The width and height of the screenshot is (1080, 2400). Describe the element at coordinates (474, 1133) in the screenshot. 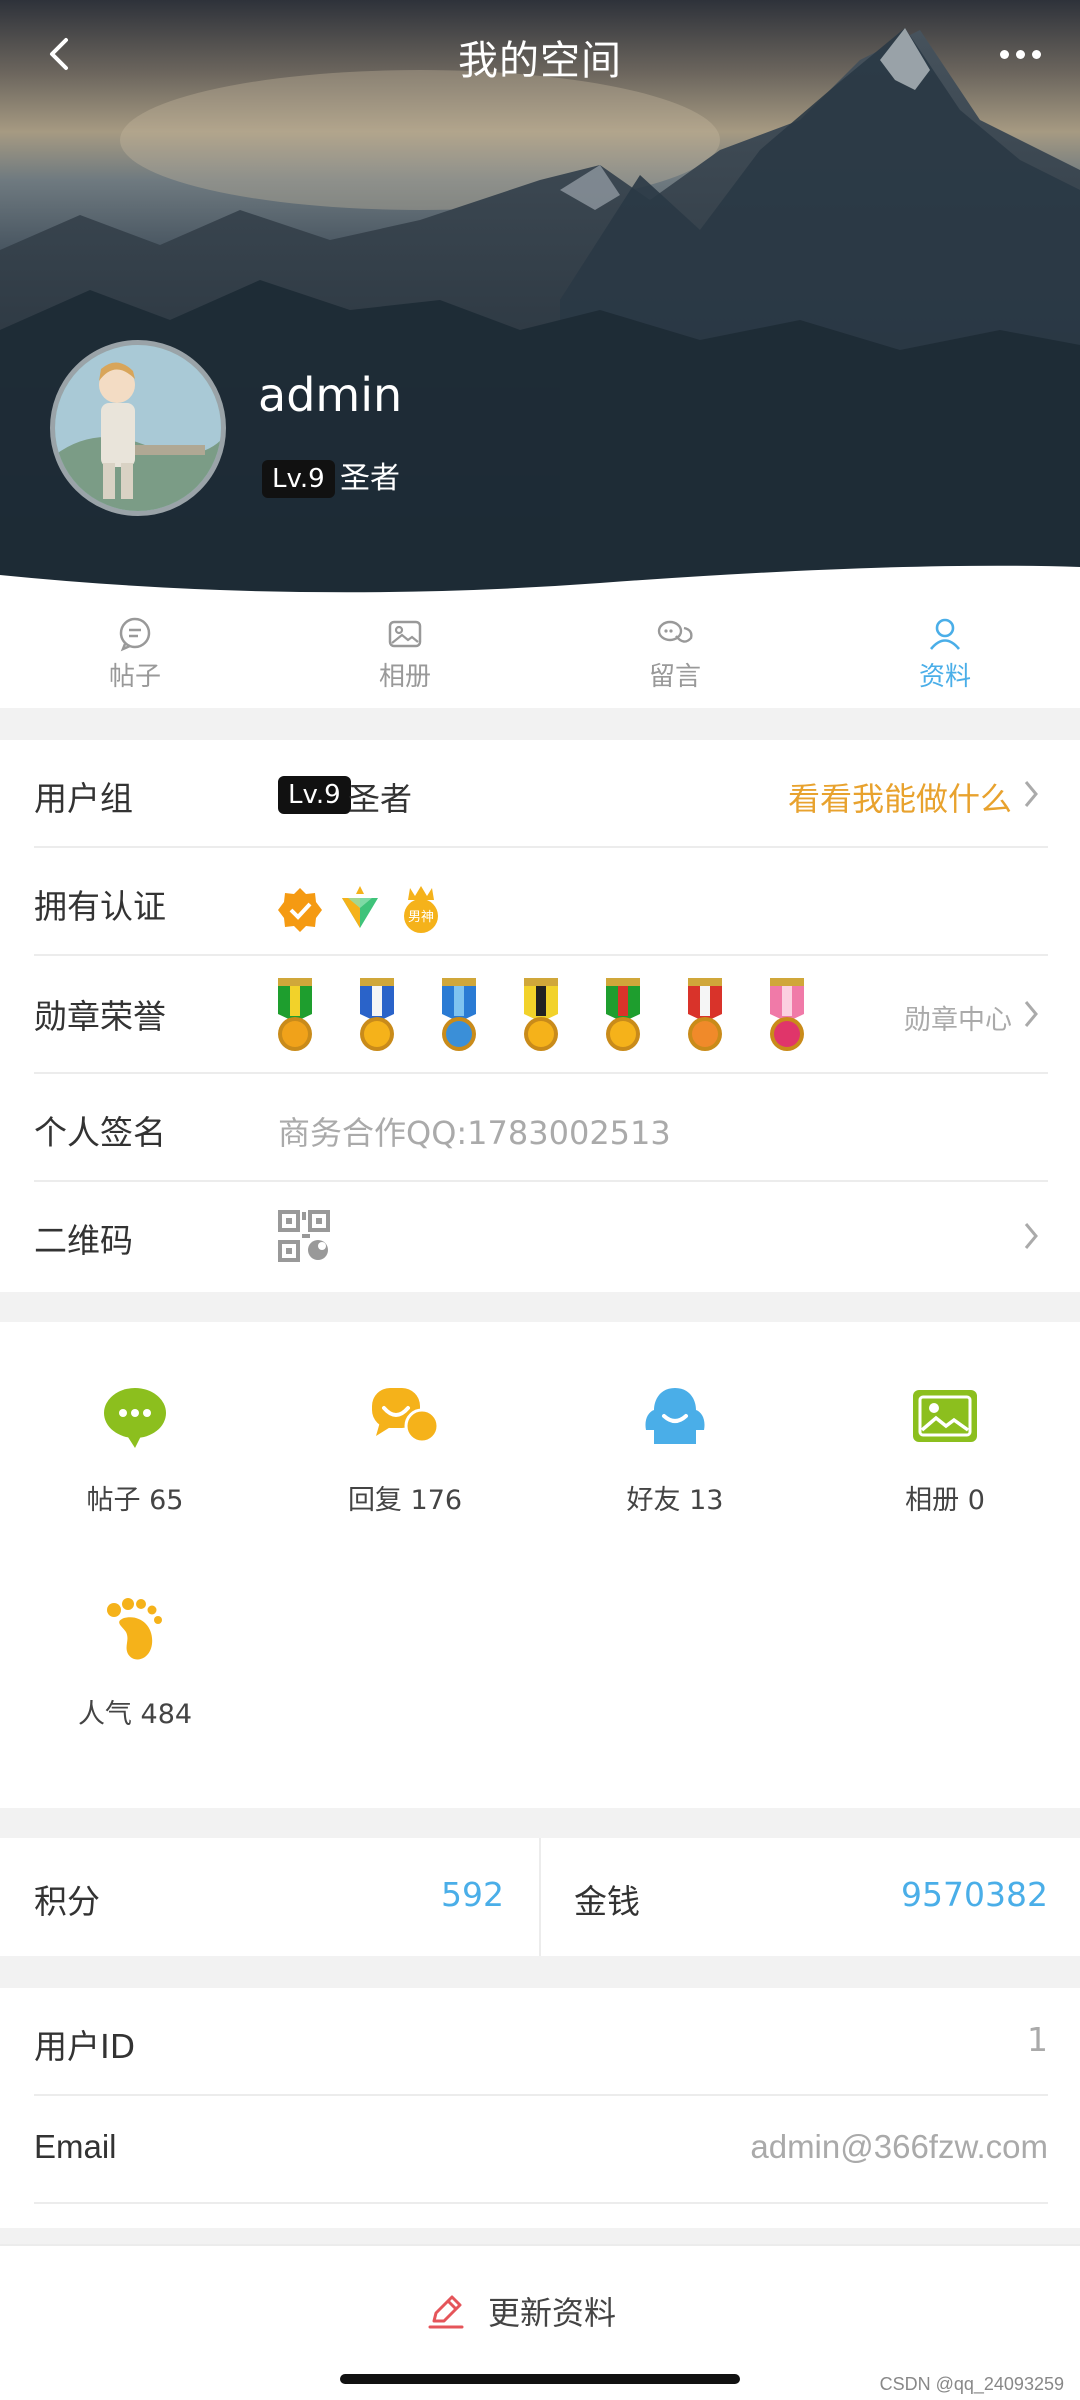

I see `signature-value: 商务合作QQ:1783002513` at that location.